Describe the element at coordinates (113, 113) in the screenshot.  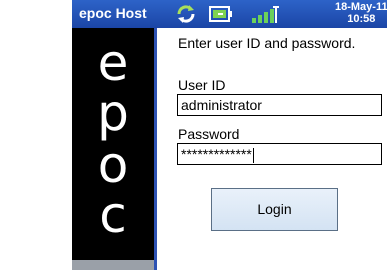
I see `logo-letter-p: p` at that location.